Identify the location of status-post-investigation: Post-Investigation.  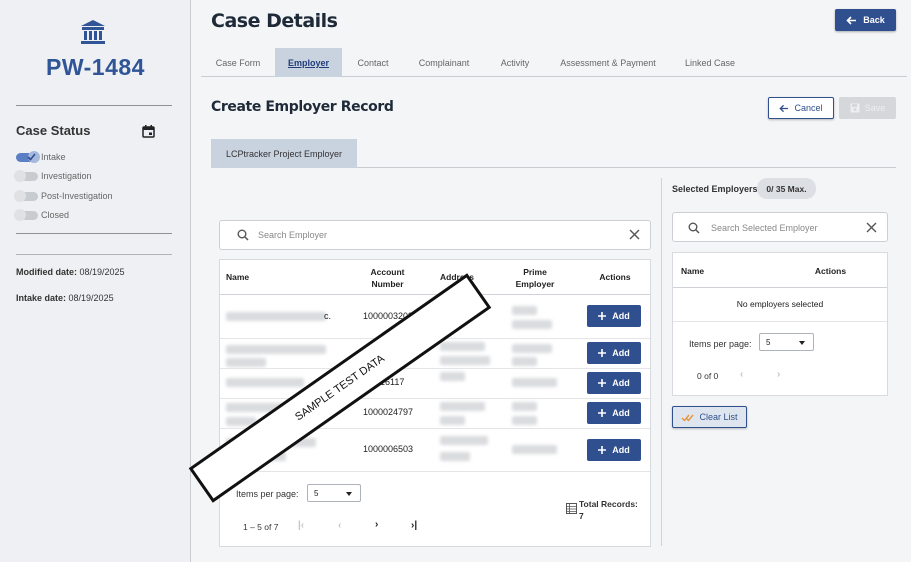
(63, 195).